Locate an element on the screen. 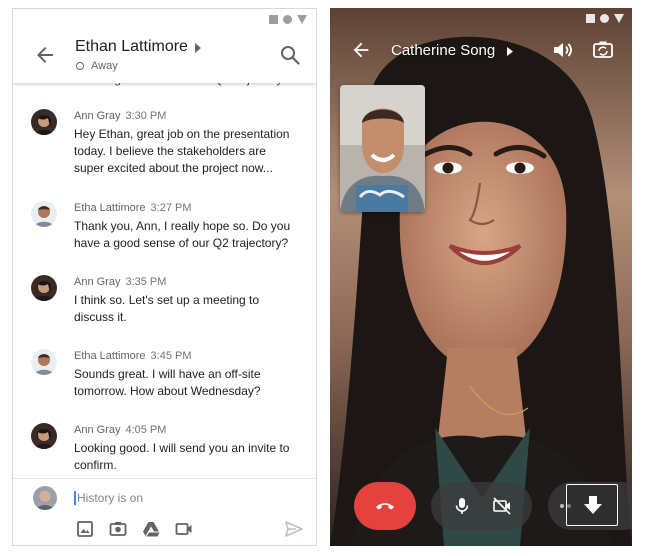 The image size is (649, 556). download-button is located at coordinates (592, 505).